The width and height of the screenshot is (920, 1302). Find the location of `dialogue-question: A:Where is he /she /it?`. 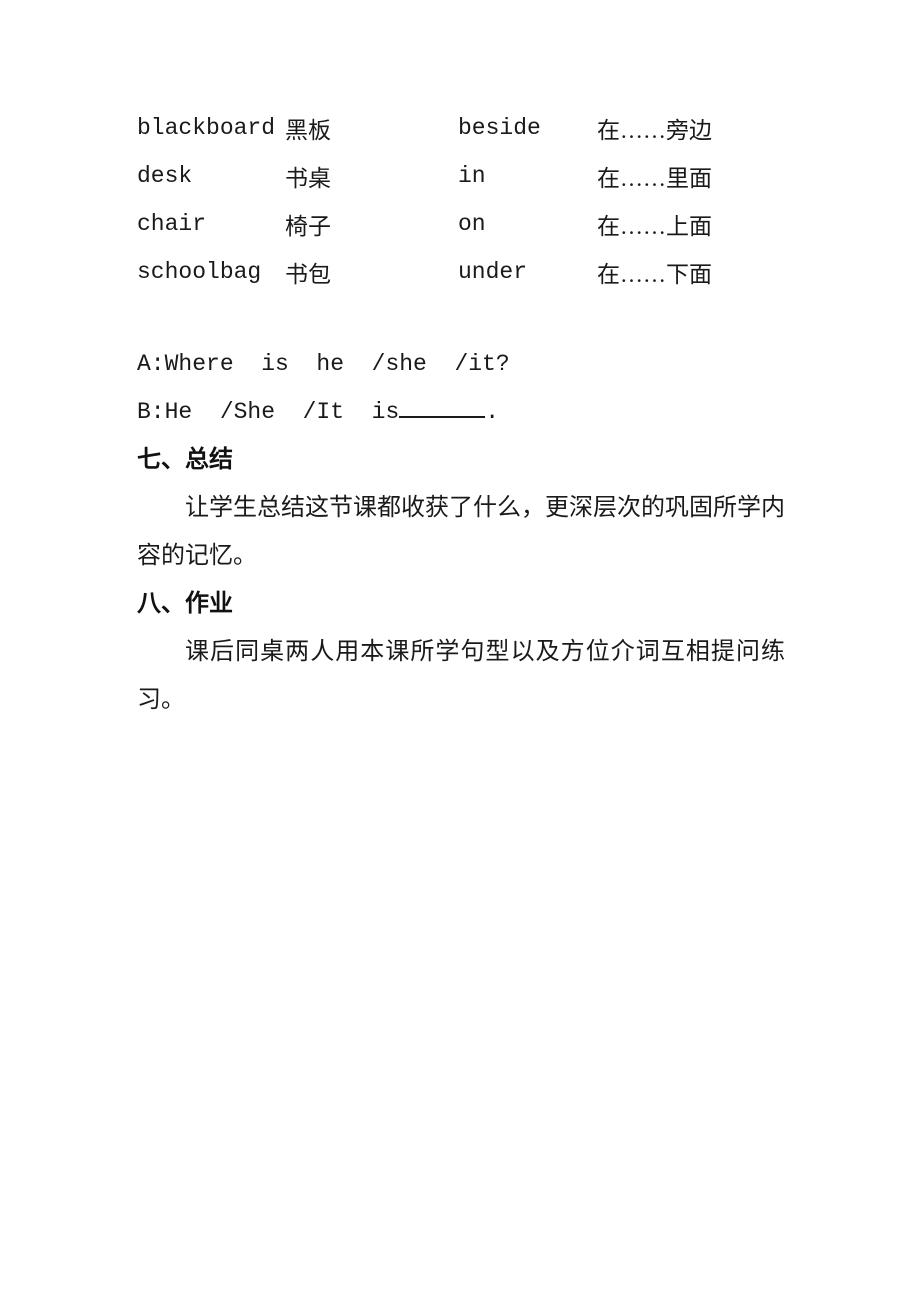

dialogue-question: A:Where is he /she /it? is located at coordinates (323, 364).